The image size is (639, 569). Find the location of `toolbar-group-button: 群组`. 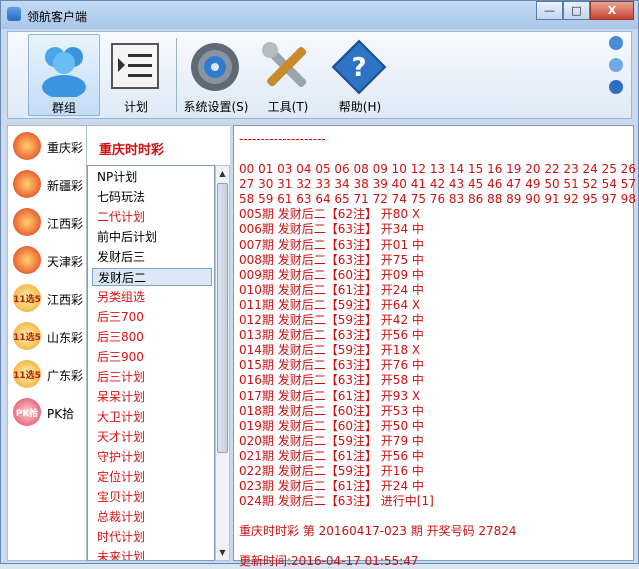

toolbar-group-button: 群组 is located at coordinates (64, 75).